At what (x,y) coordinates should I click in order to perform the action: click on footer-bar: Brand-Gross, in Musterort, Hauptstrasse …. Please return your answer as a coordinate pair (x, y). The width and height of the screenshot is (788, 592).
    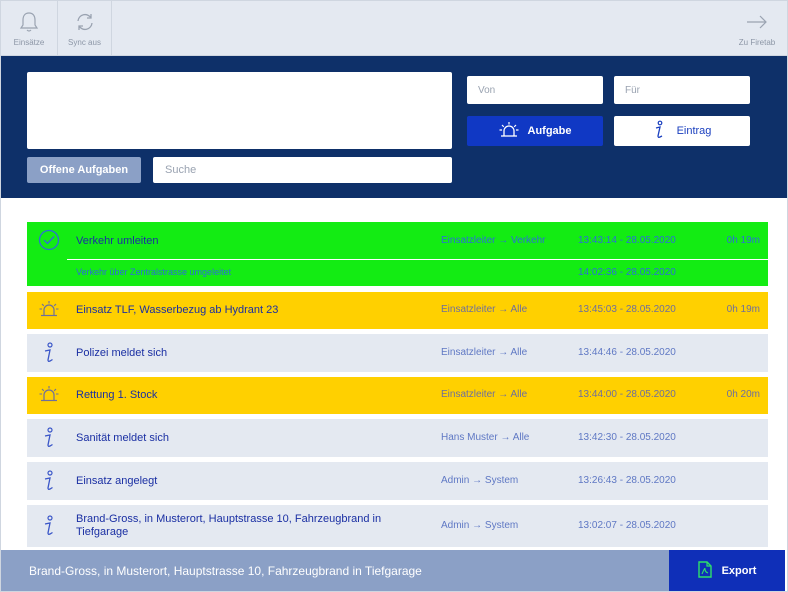
    Looking at the image, I should click on (394, 570).